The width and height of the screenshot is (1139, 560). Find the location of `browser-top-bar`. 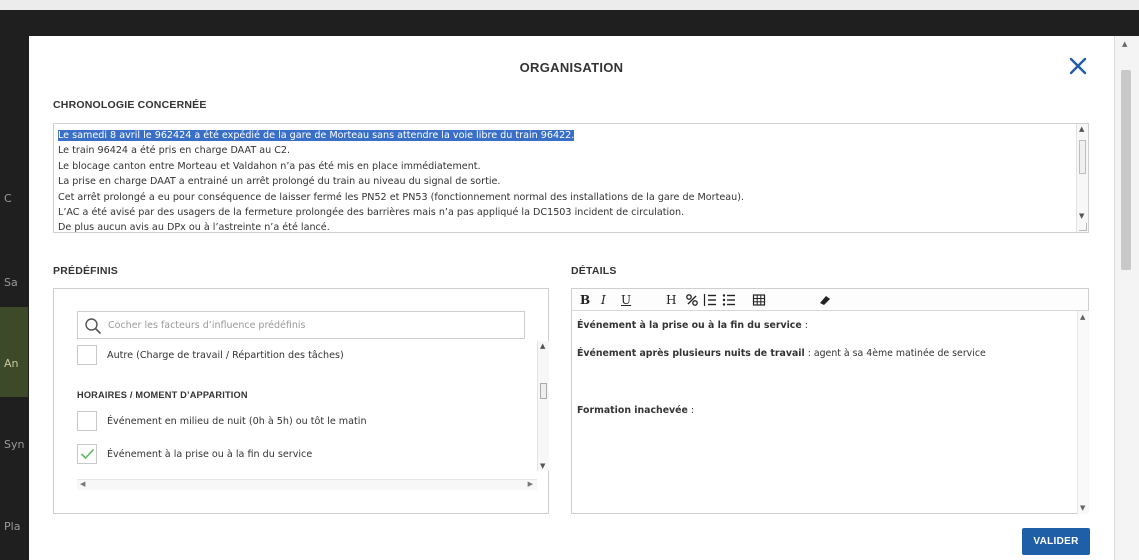

browser-top-bar is located at coordinates (569, 5).